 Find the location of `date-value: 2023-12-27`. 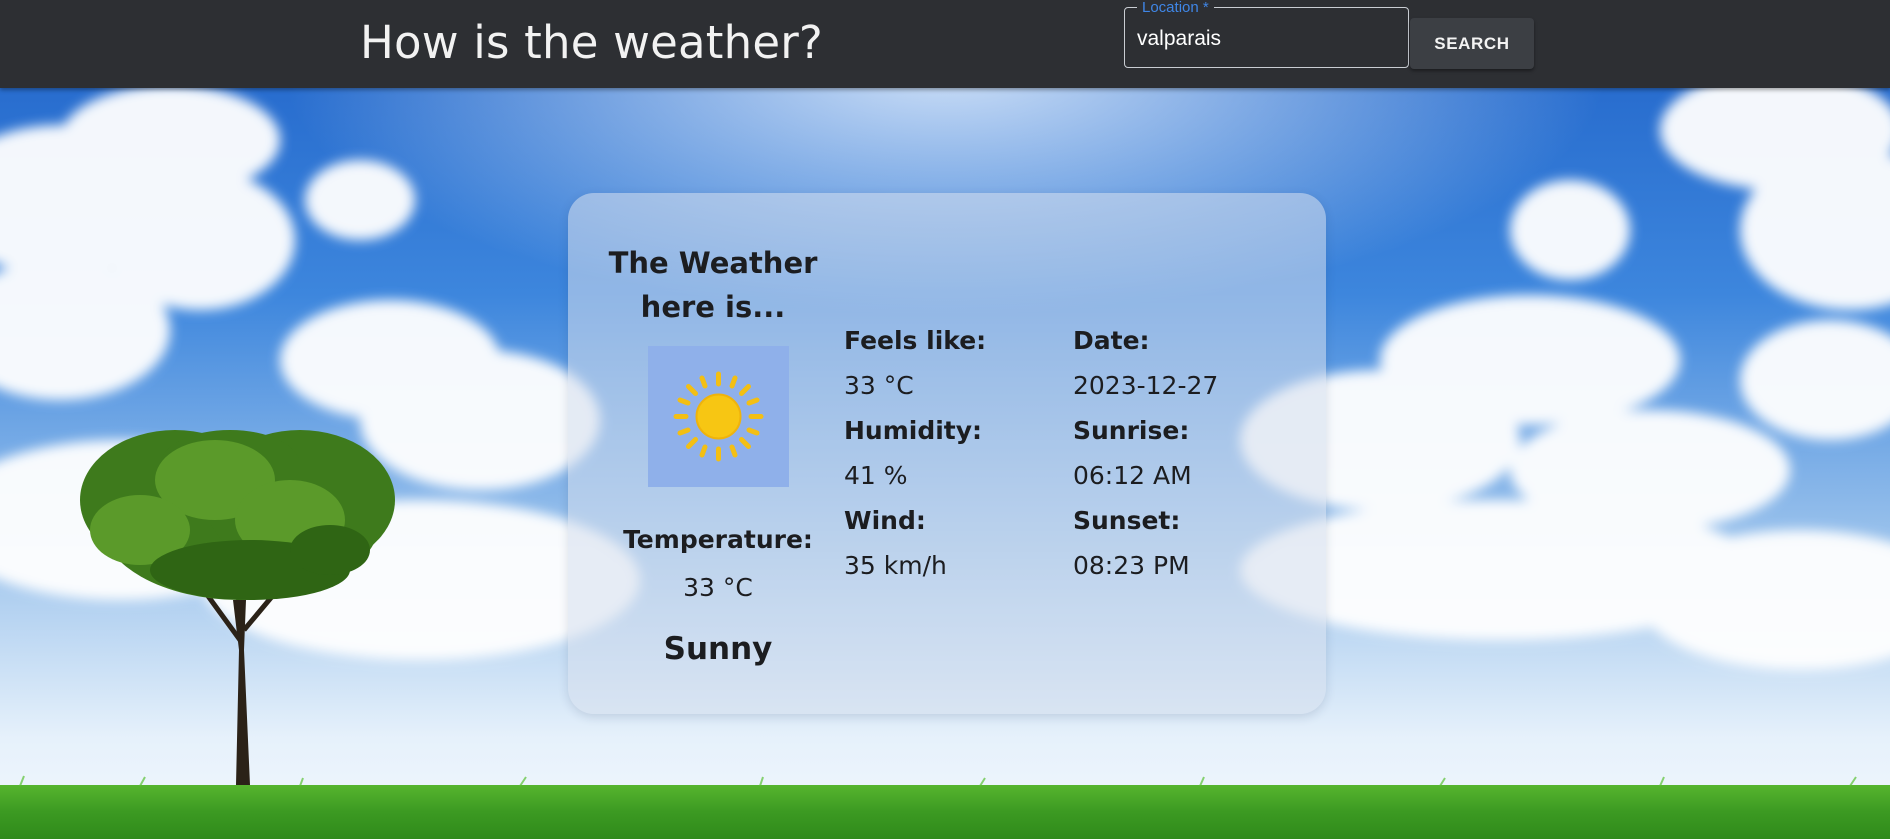

date-value: 2023-12-27 is located at coordinates (1146, 385).